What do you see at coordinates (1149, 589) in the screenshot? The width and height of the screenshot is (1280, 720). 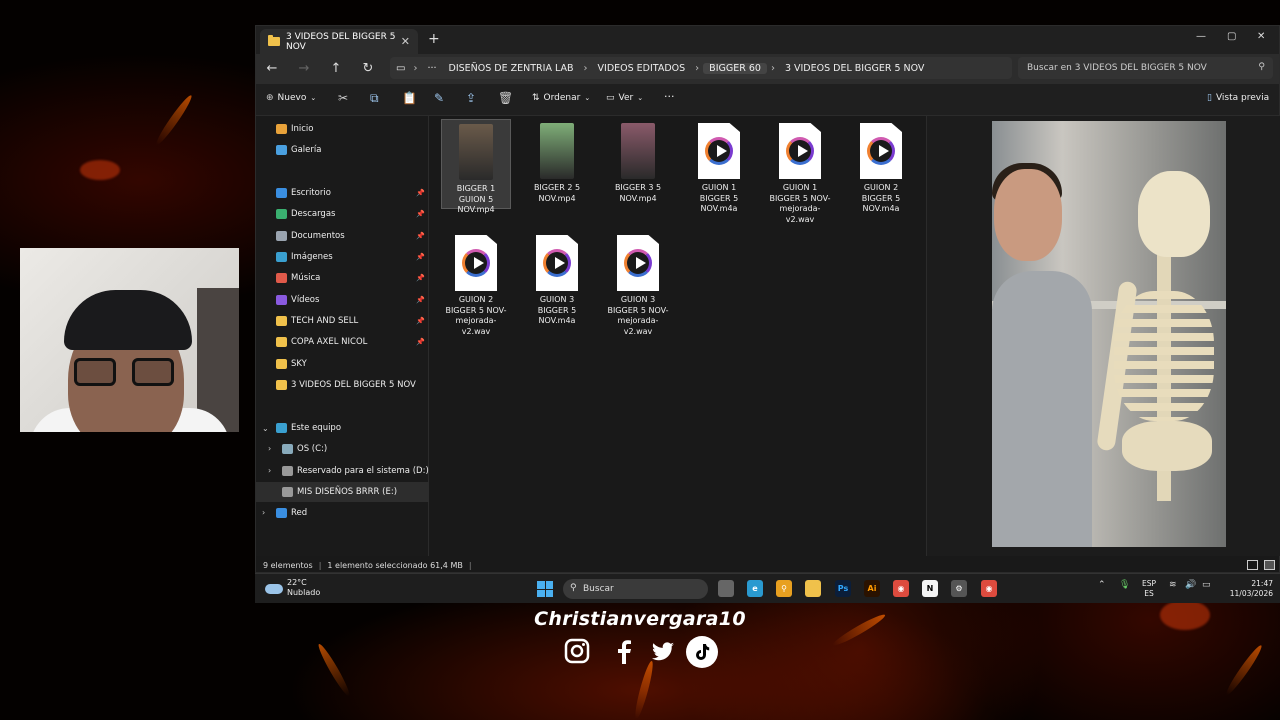 I see `language-indicator: ESP ES` at bounding box center [1149, 589].